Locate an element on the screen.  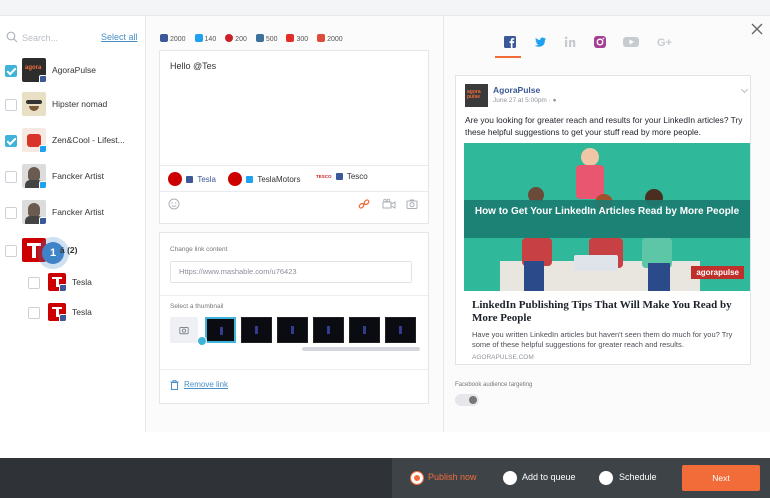
account-group-row: 1 á (2) is located at coordinates (73, 251).